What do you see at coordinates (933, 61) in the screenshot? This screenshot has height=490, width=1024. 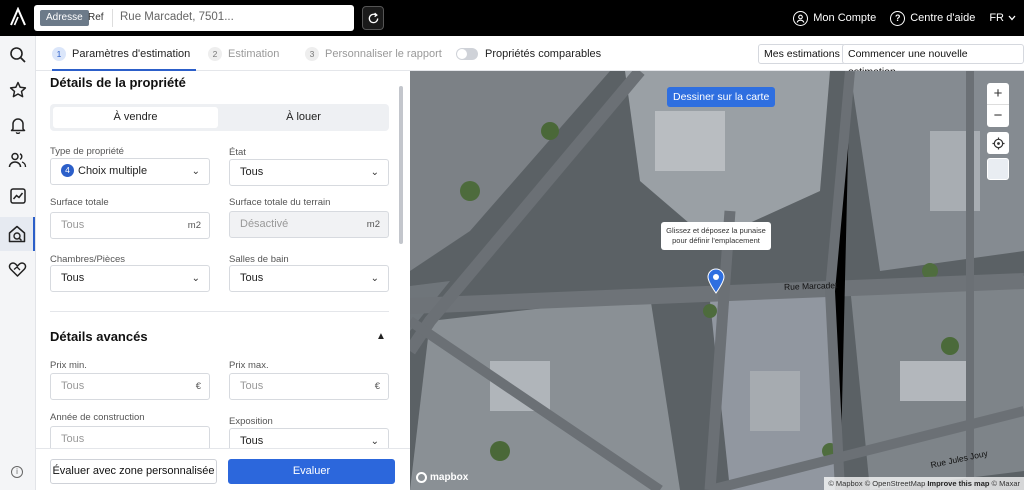 I see `new-estimation-button: Commencer une nouvelle estimation` at bounding box center [933, 61].